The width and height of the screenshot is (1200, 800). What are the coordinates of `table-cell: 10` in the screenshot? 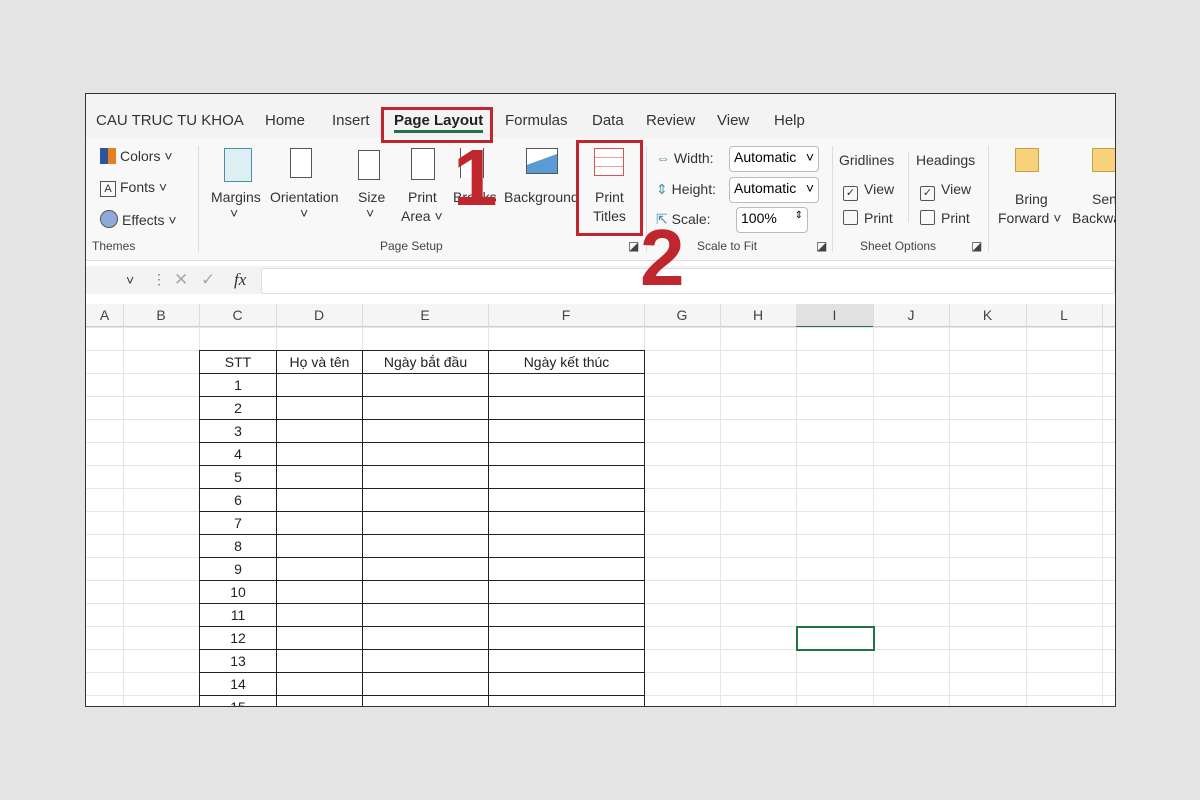 It's located at (238, 592).